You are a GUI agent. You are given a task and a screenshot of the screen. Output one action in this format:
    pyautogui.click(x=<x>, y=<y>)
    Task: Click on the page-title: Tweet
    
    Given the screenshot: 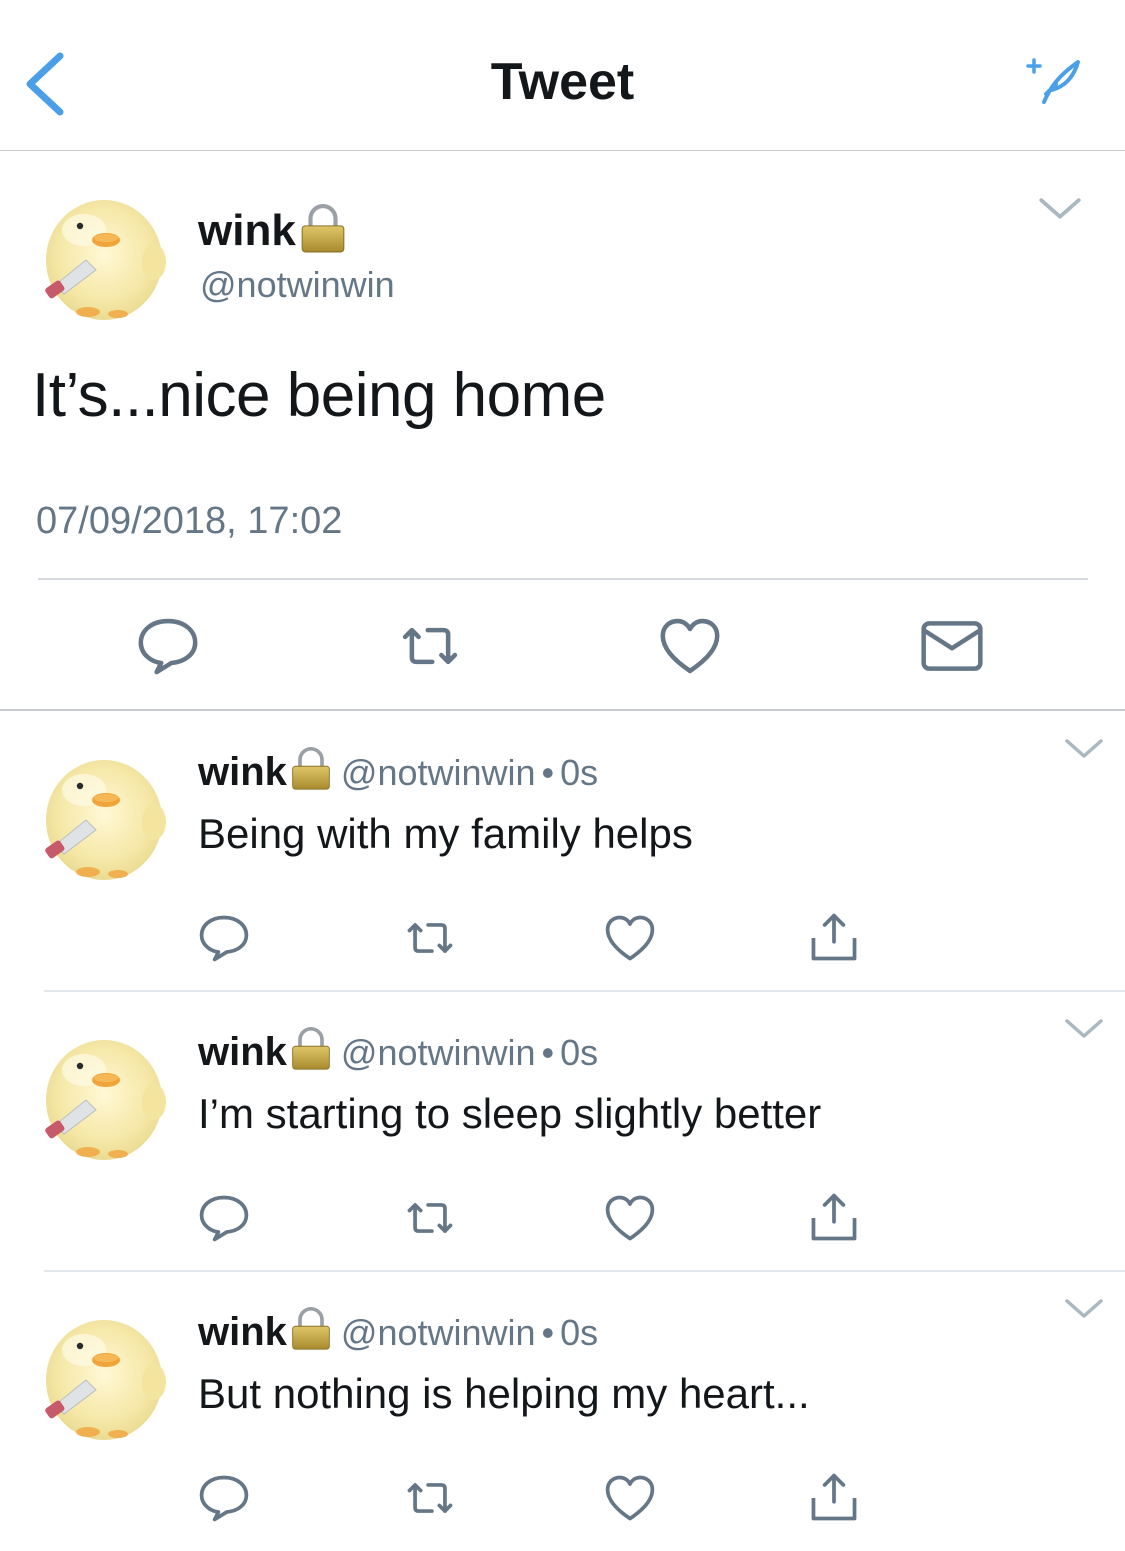 What is the action you would take?
    pyautogui.click(x=562, y=82)
    